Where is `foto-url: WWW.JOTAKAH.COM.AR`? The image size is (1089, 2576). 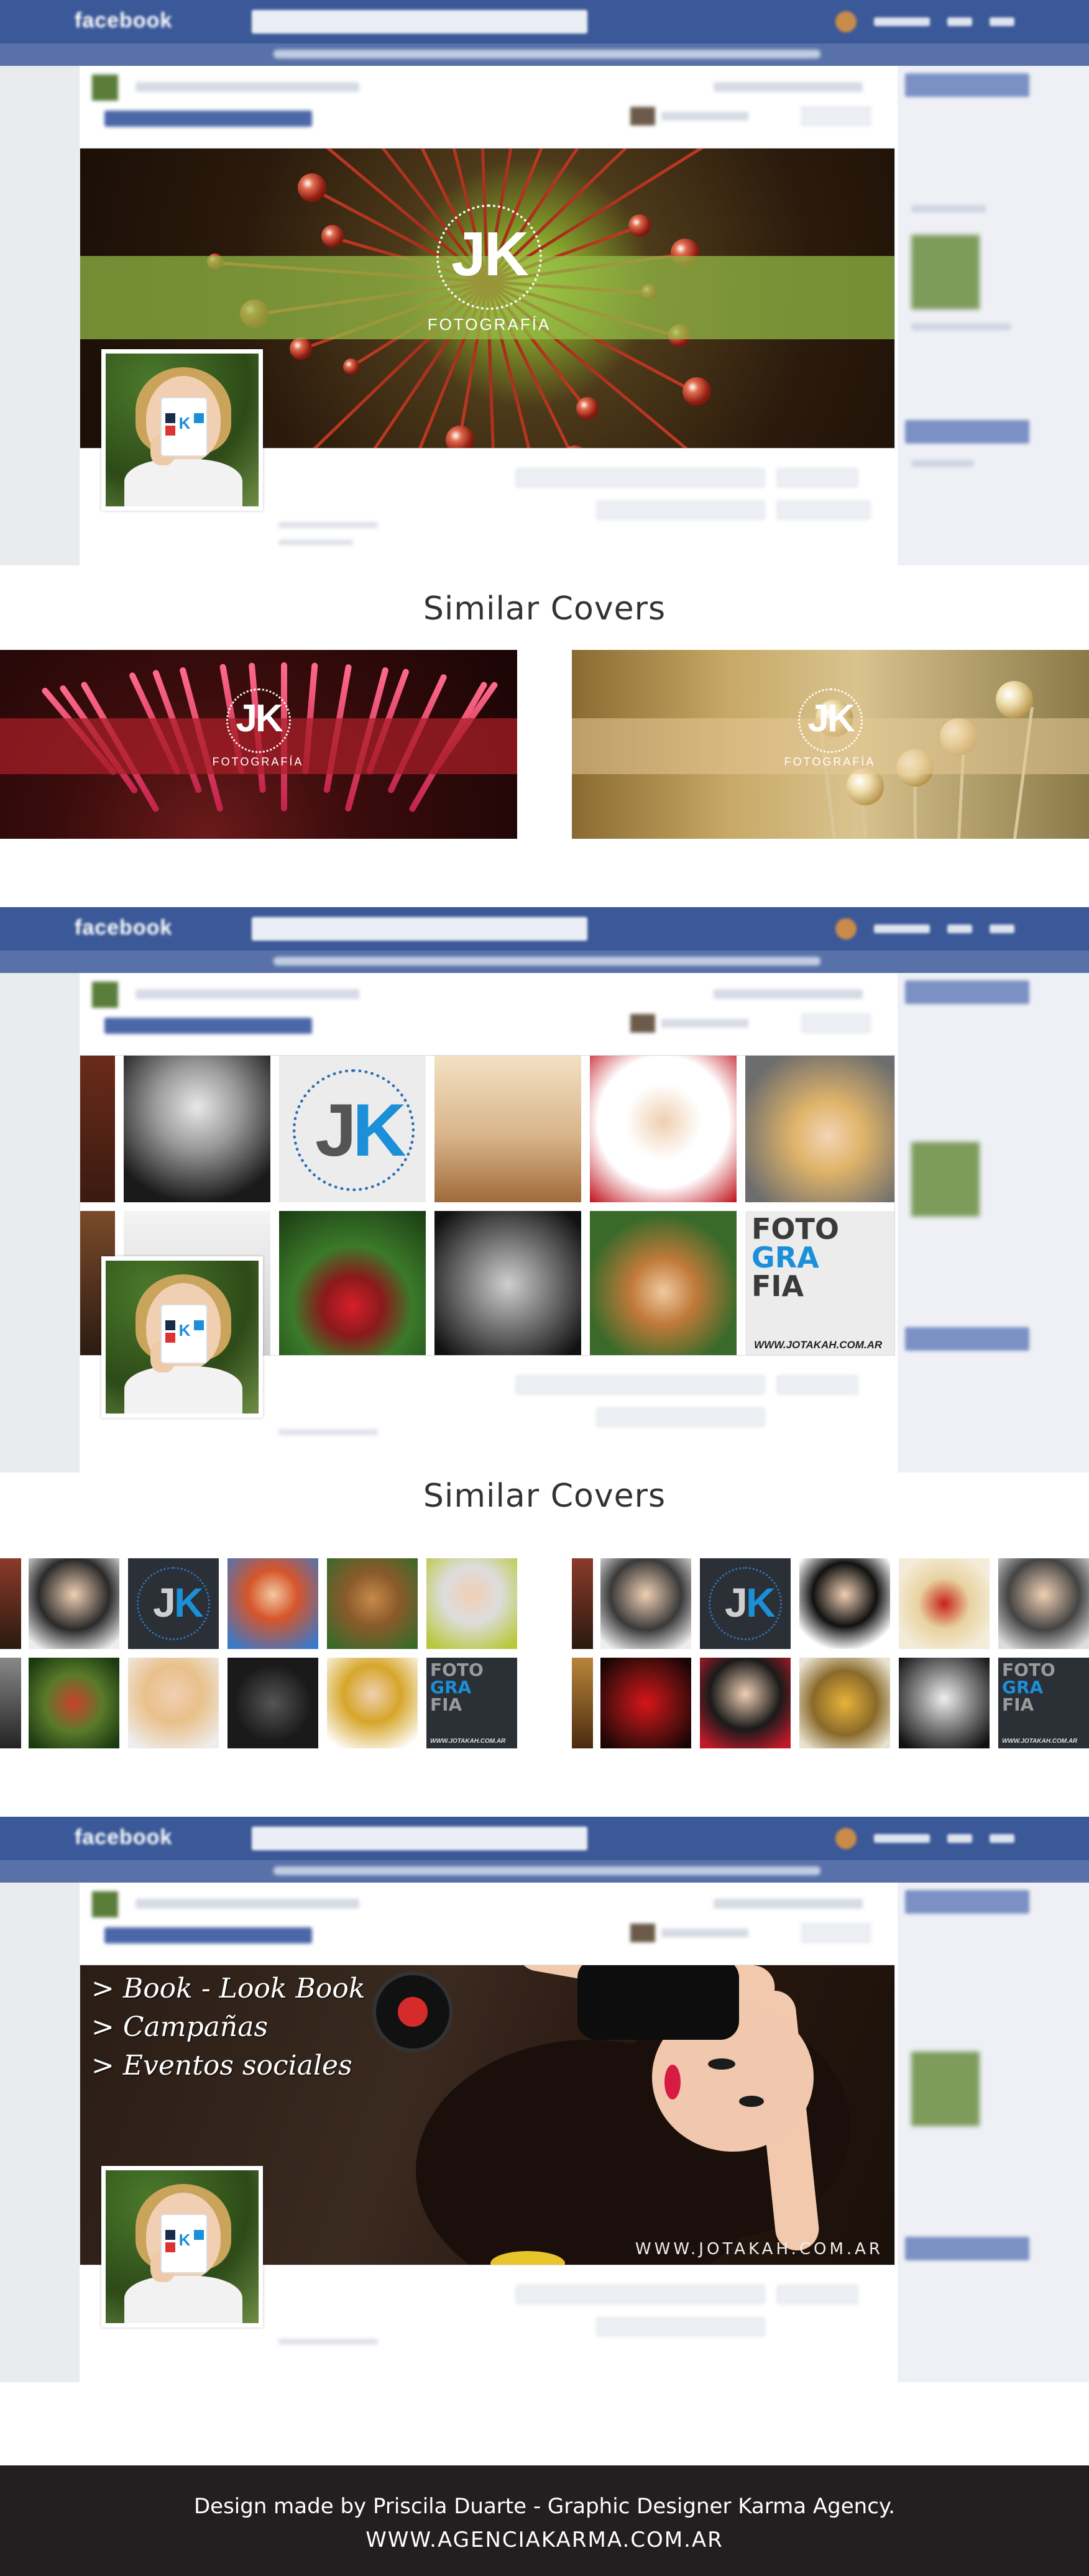 foto-url: WWW.JOTAKAH.COM.AR is located at coordinates (818, 1345).